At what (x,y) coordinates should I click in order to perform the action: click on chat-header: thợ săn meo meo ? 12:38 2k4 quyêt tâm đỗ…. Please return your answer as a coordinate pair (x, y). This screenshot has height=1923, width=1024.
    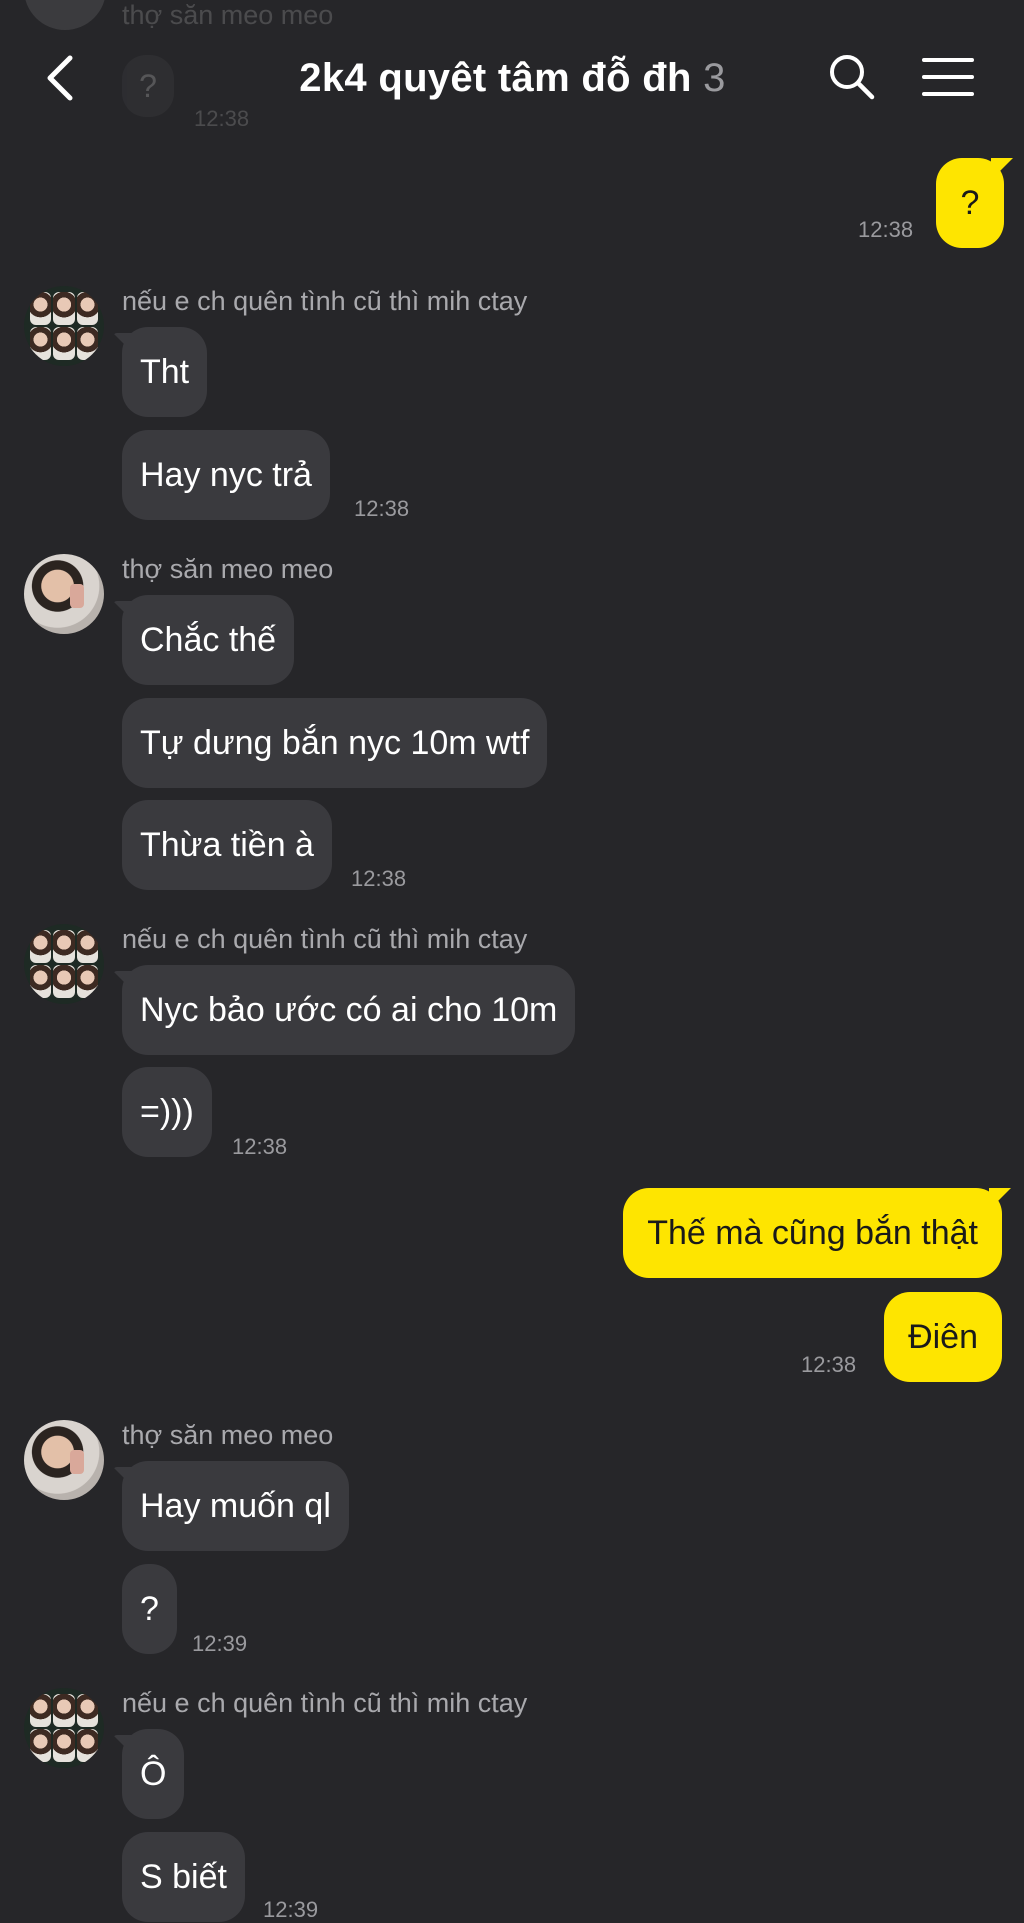
    Looking at the image, I should click on (512, 70).